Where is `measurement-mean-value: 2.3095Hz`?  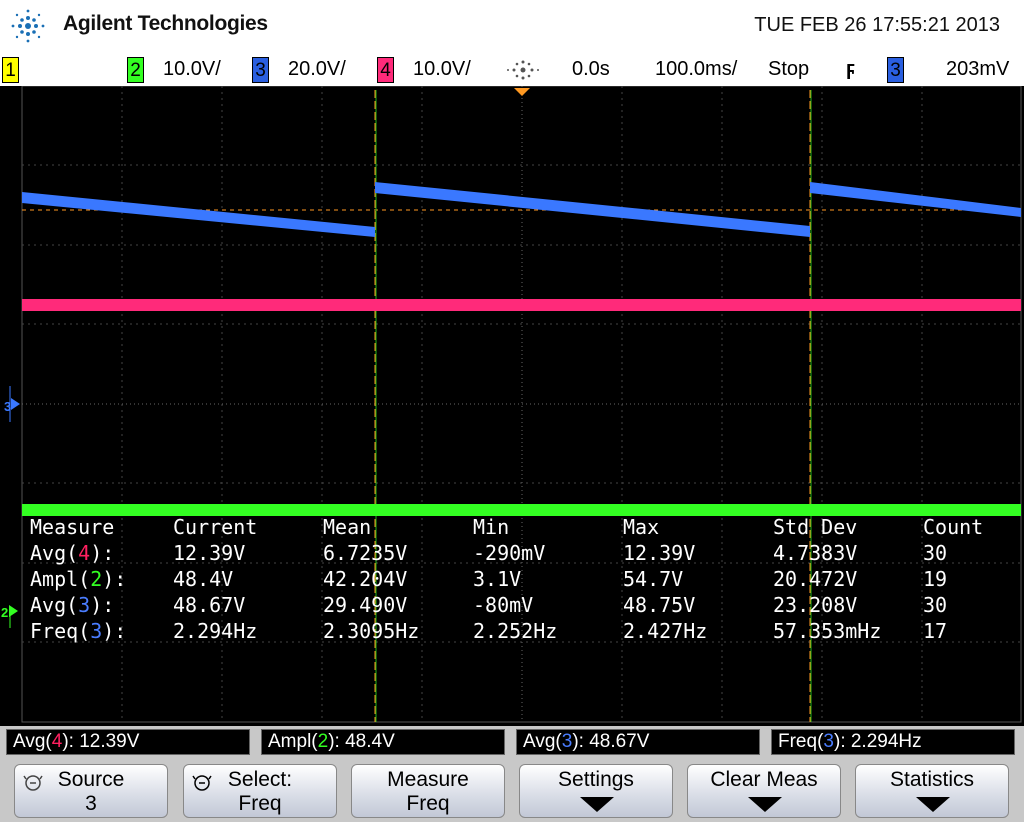
measurement-mean-value: 2.3095Hz is located at coordinates (371, 631).